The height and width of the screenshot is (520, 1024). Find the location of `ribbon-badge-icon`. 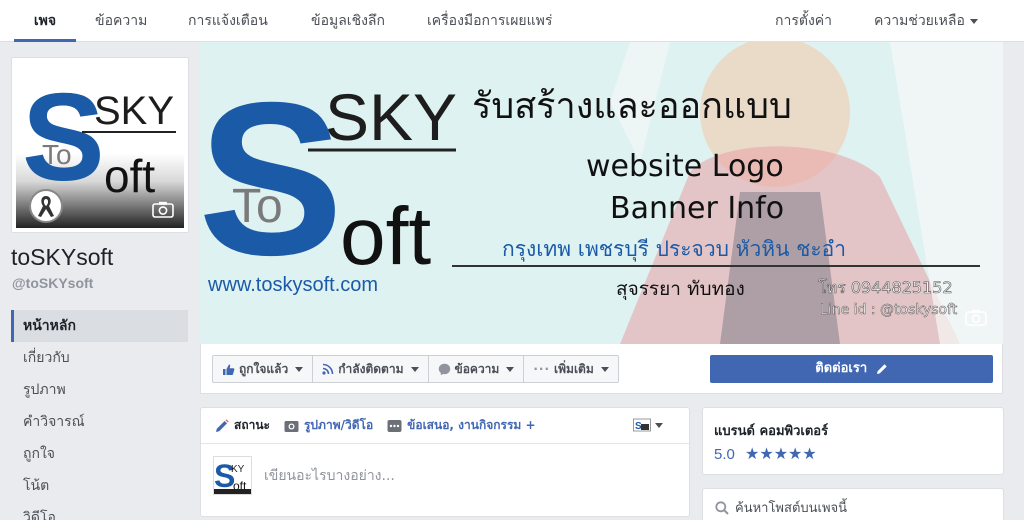

ribbon-badge-icon is located at coordinates (46, 206).